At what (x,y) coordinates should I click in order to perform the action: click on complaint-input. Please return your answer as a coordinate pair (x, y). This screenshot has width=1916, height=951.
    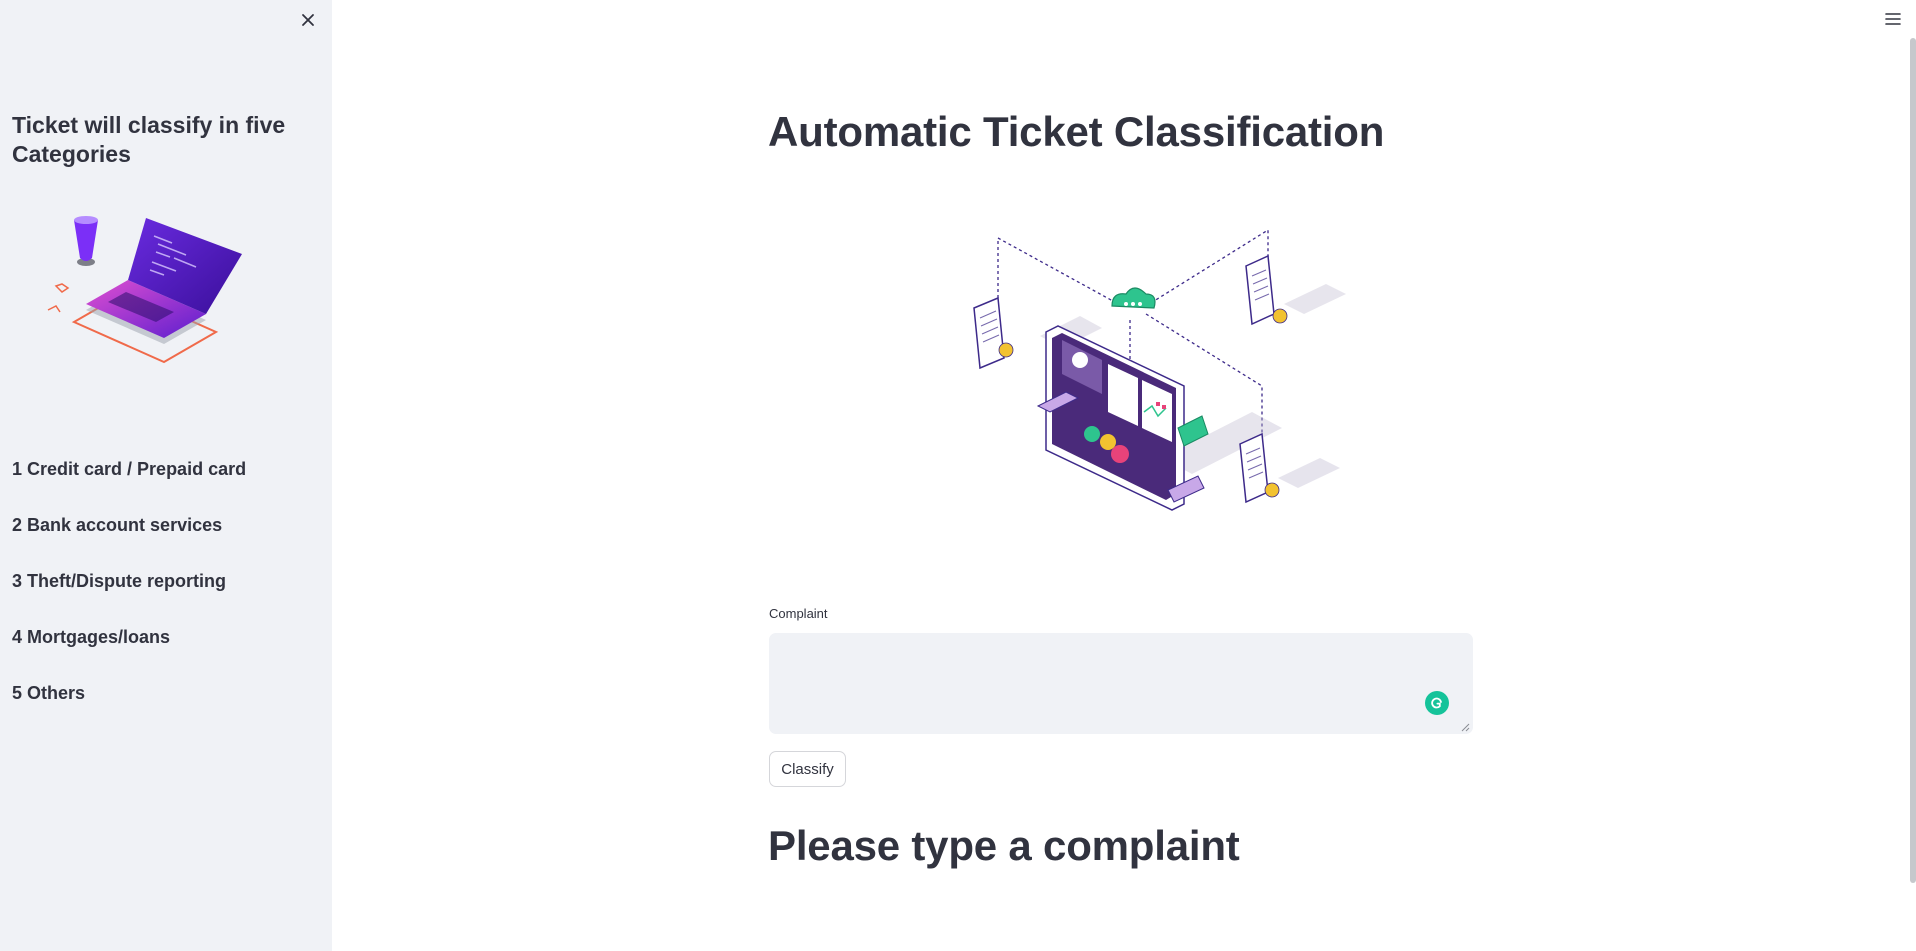
    Looking at the image, I should click on (1121, 683).